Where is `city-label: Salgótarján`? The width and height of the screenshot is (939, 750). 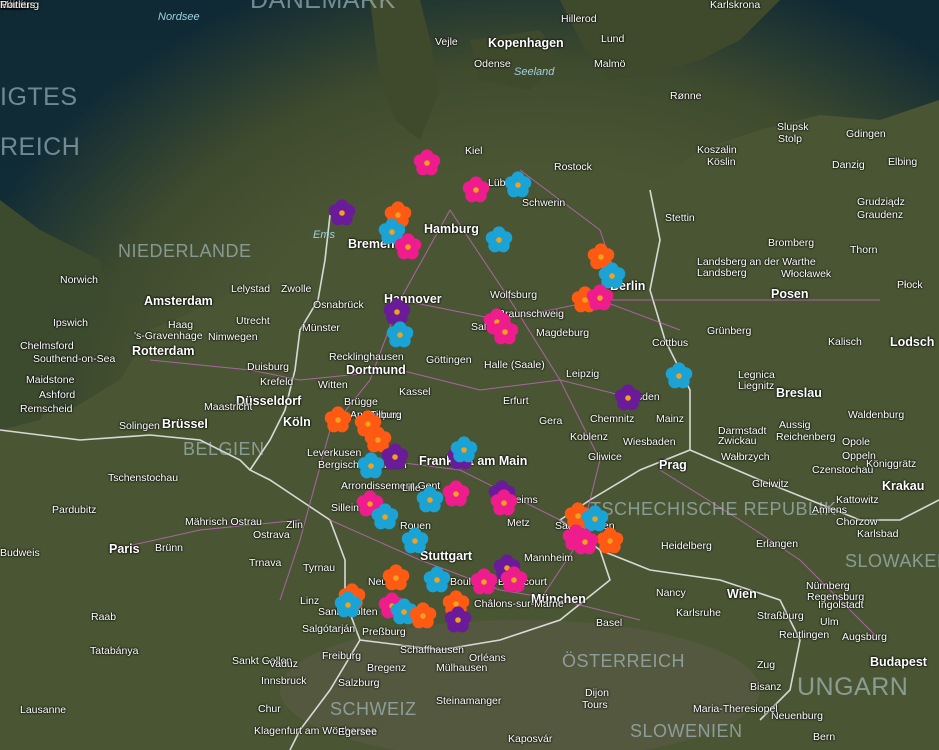 city-label: Salgótarján is located at coordinates (329, 629).